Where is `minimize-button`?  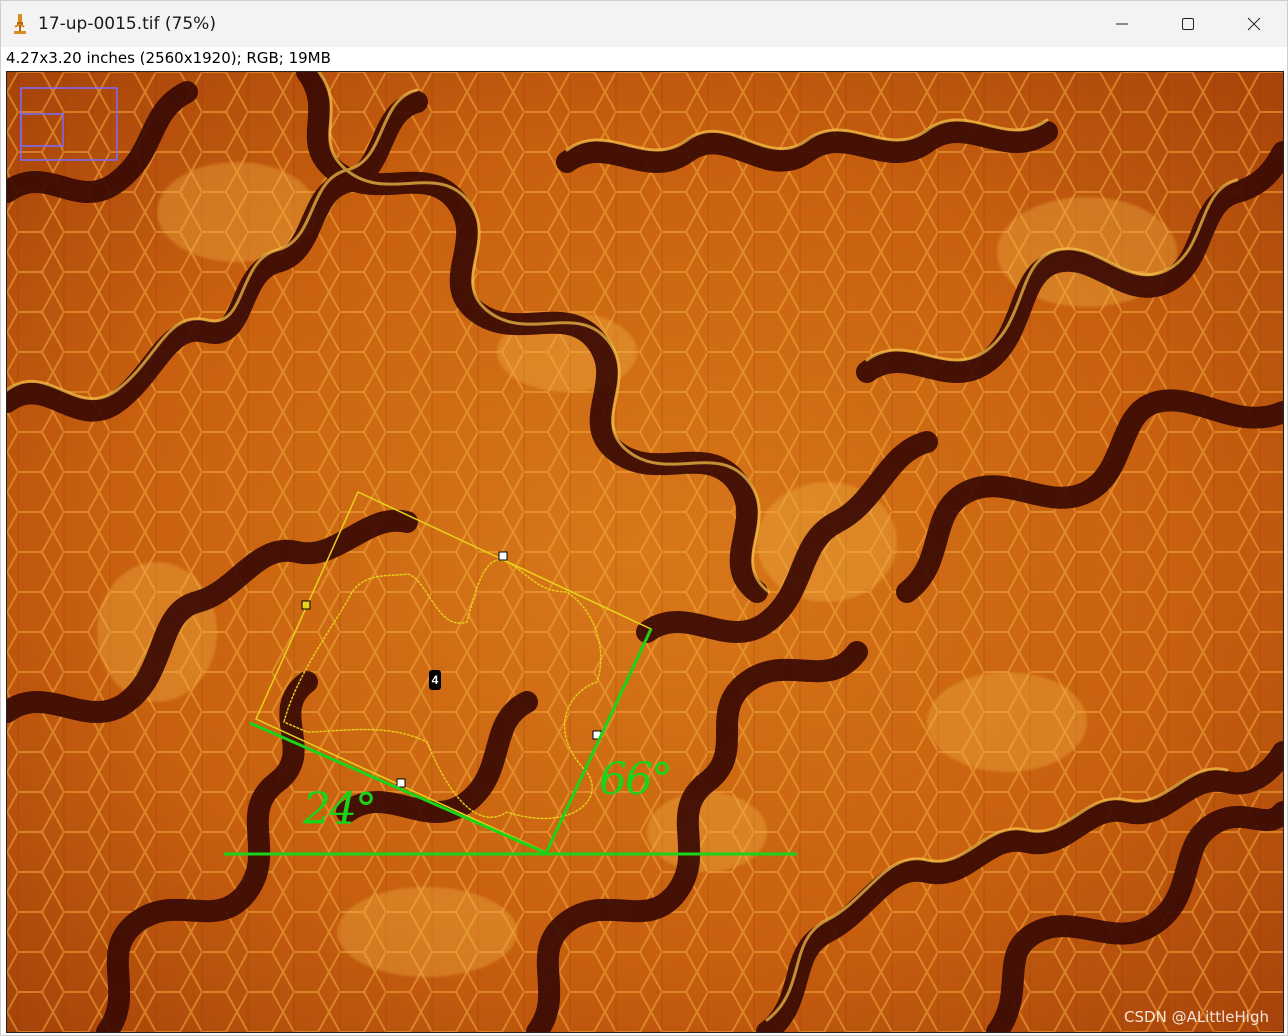 minimize-button is located at coordinates (1122, 24).